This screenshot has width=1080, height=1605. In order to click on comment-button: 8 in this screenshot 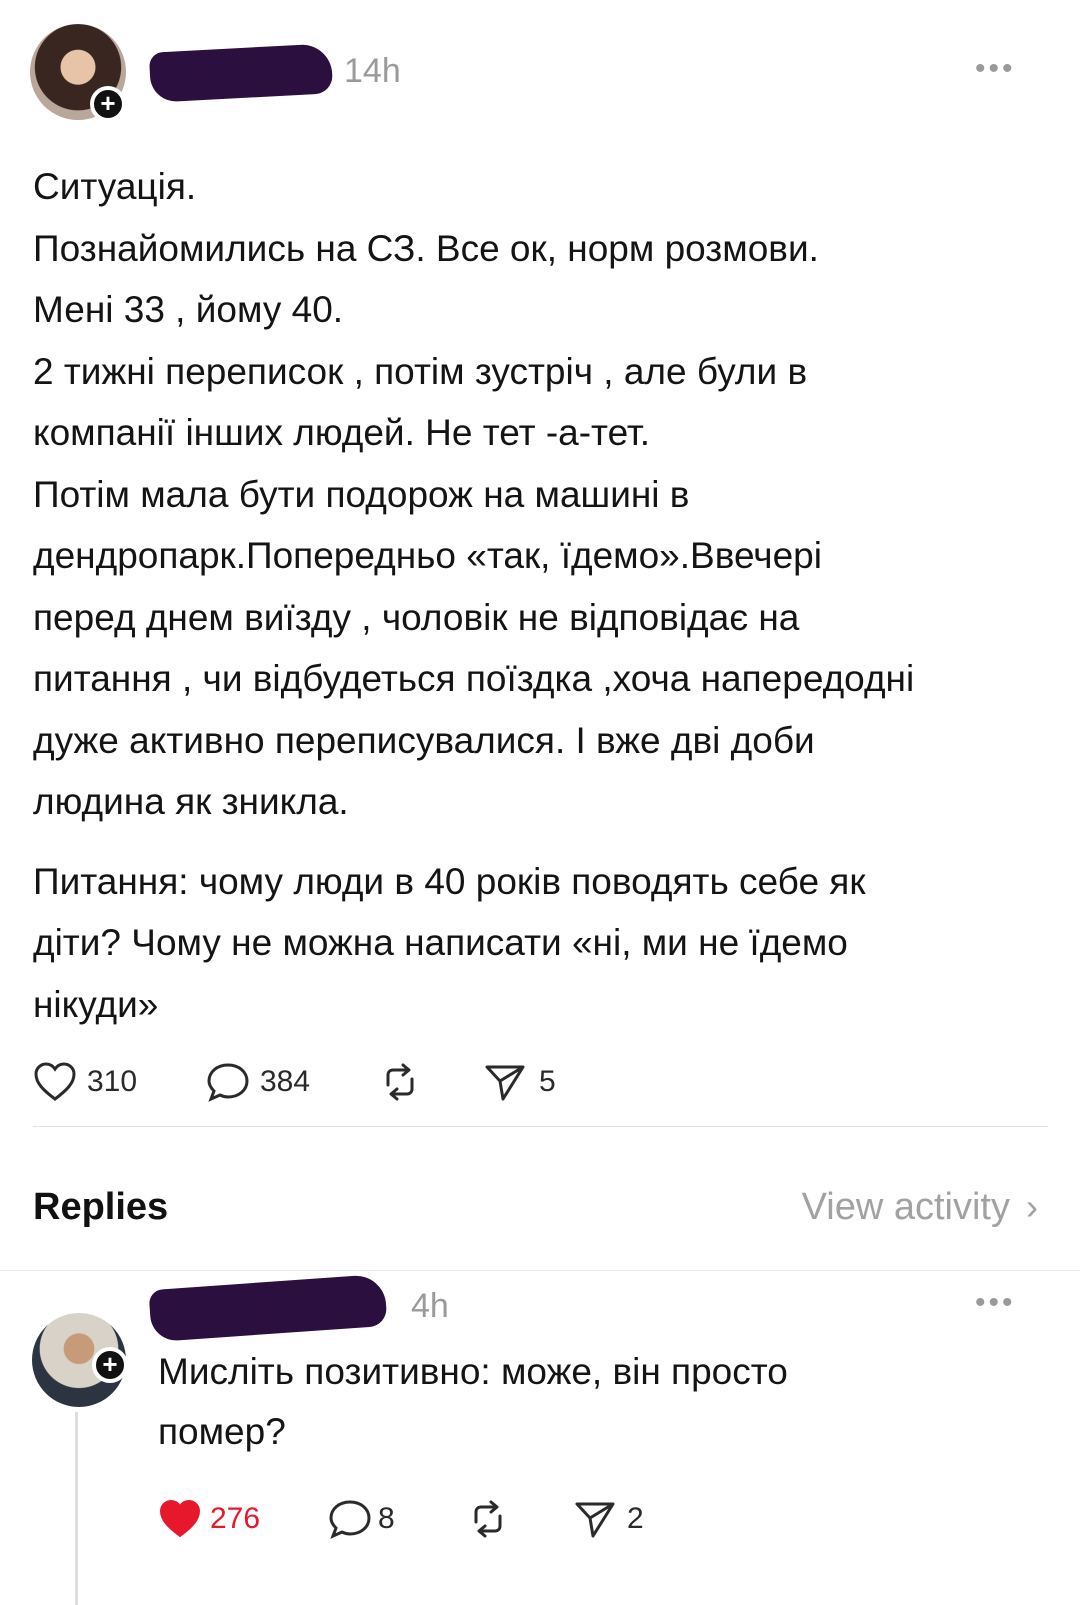, I will do `click(361, 1519)`.